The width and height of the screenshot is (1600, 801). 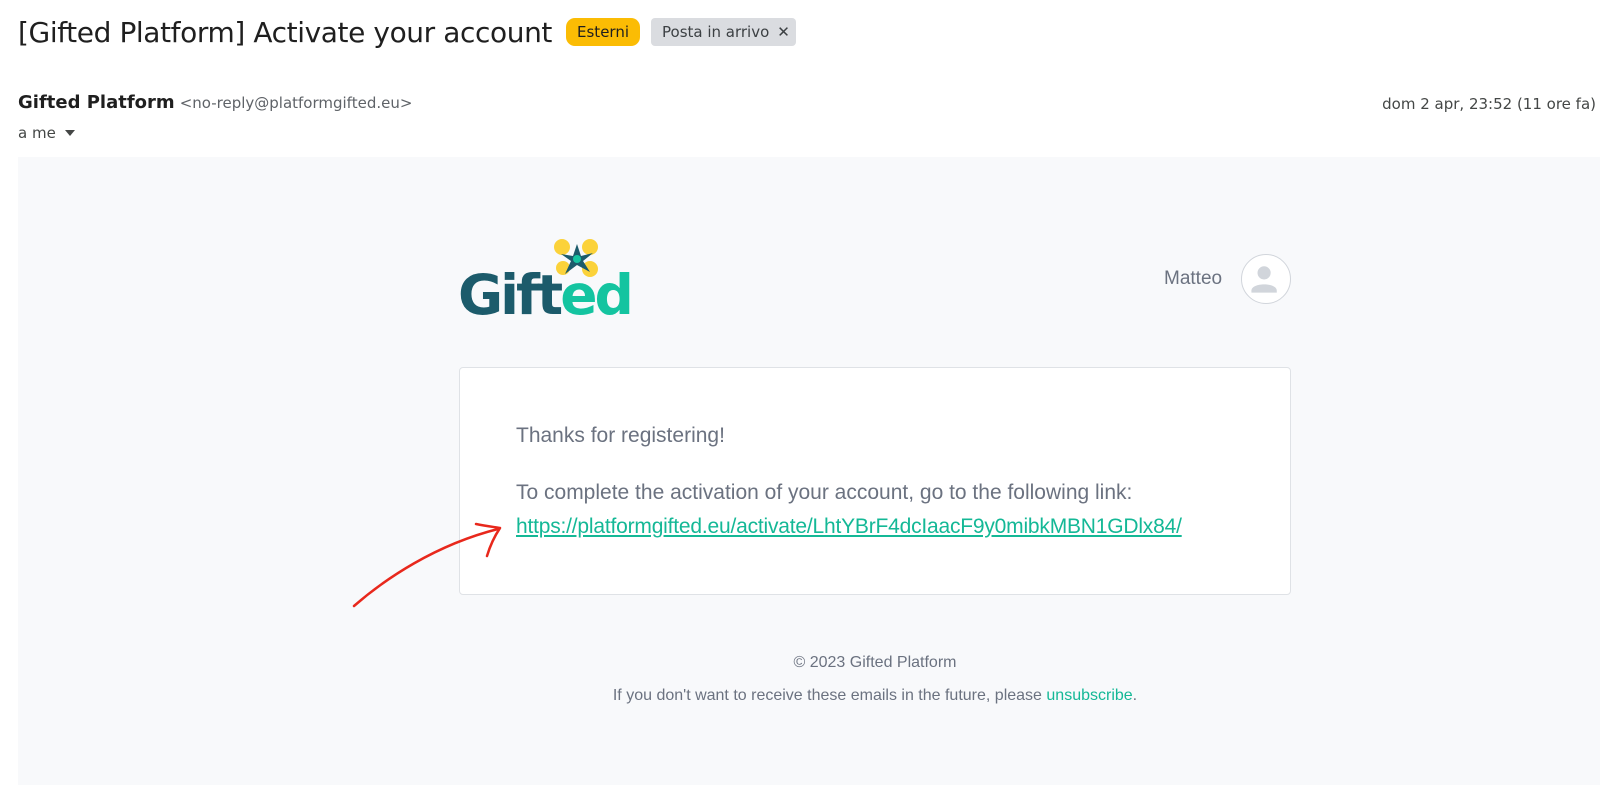 What do you see at coordinates (1193, 278) in the screenshot?
I see `user-name: Matteo` at bounding box center [1193, 278].